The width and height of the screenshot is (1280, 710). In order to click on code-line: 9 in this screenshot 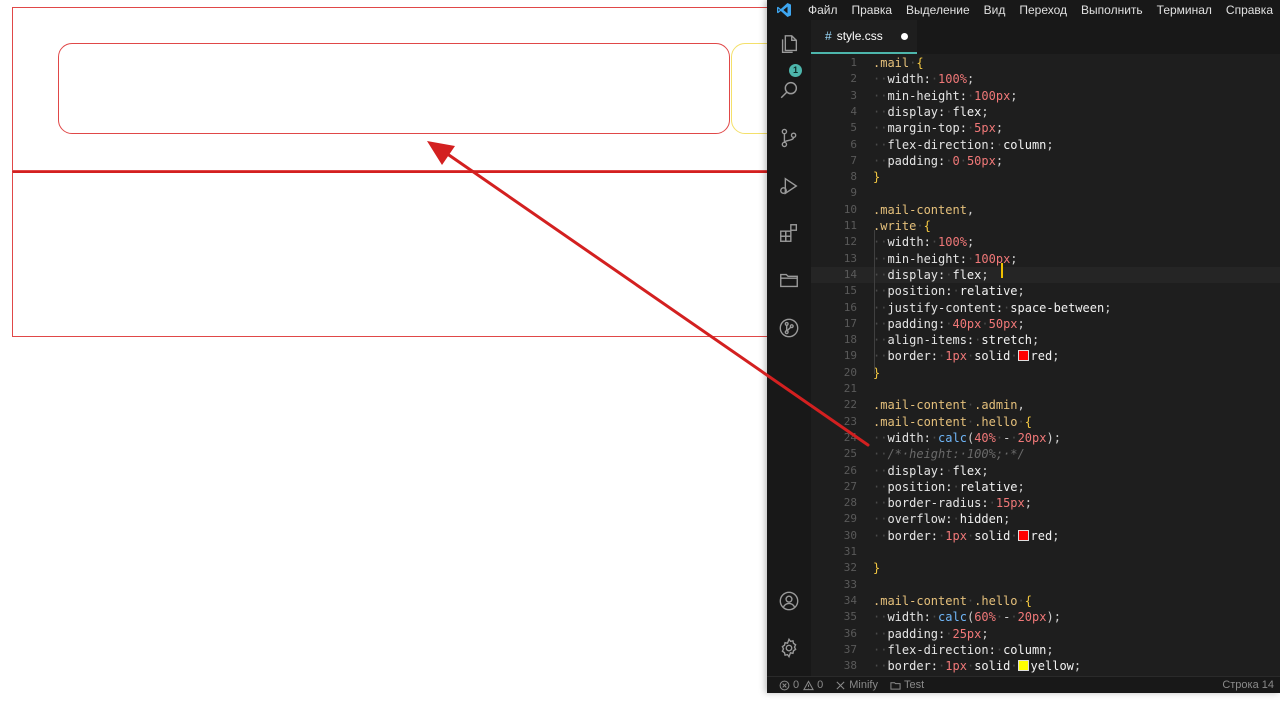, I will do `click(1045, 193)`.